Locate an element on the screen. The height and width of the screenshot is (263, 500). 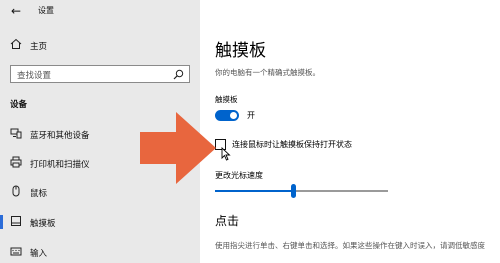
sidebar-item-label: 打印机和扫描仪 is located at coordinates (60, 165).